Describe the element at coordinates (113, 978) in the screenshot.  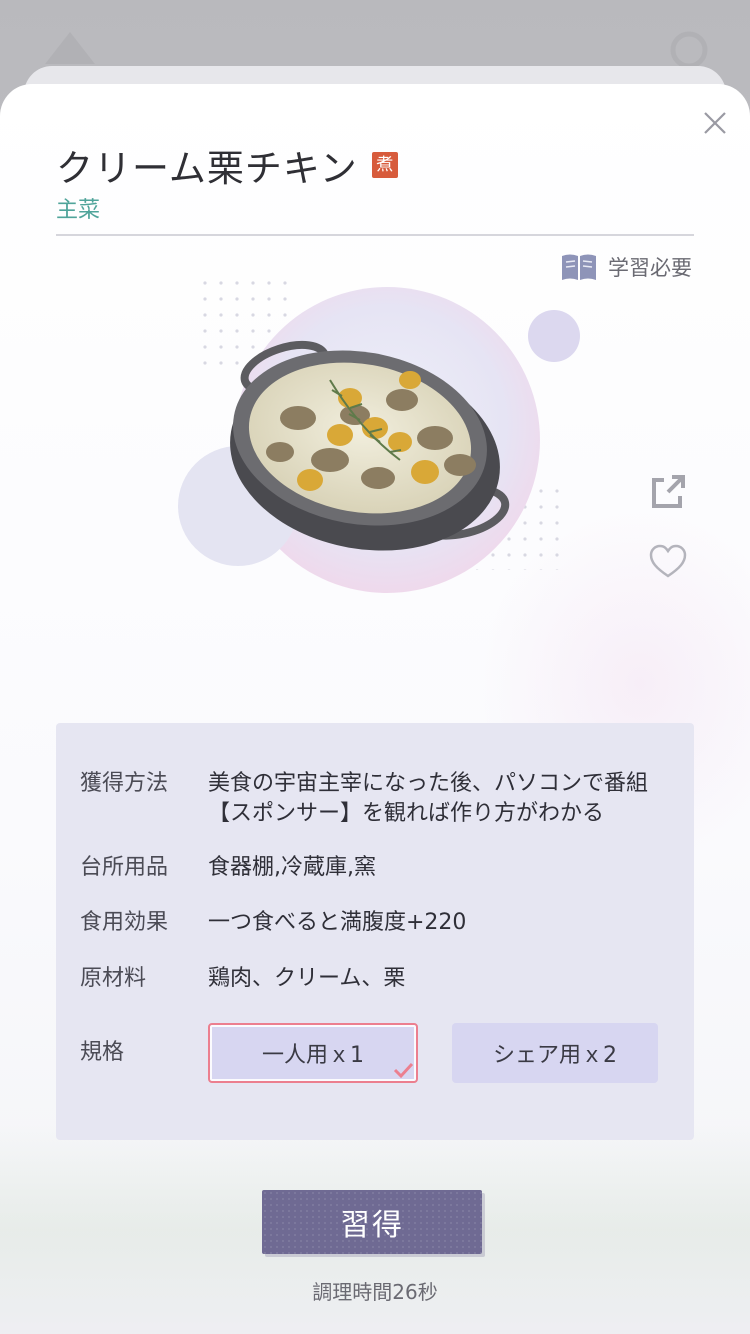
I see `ingredients-label: 原材料` at that location.